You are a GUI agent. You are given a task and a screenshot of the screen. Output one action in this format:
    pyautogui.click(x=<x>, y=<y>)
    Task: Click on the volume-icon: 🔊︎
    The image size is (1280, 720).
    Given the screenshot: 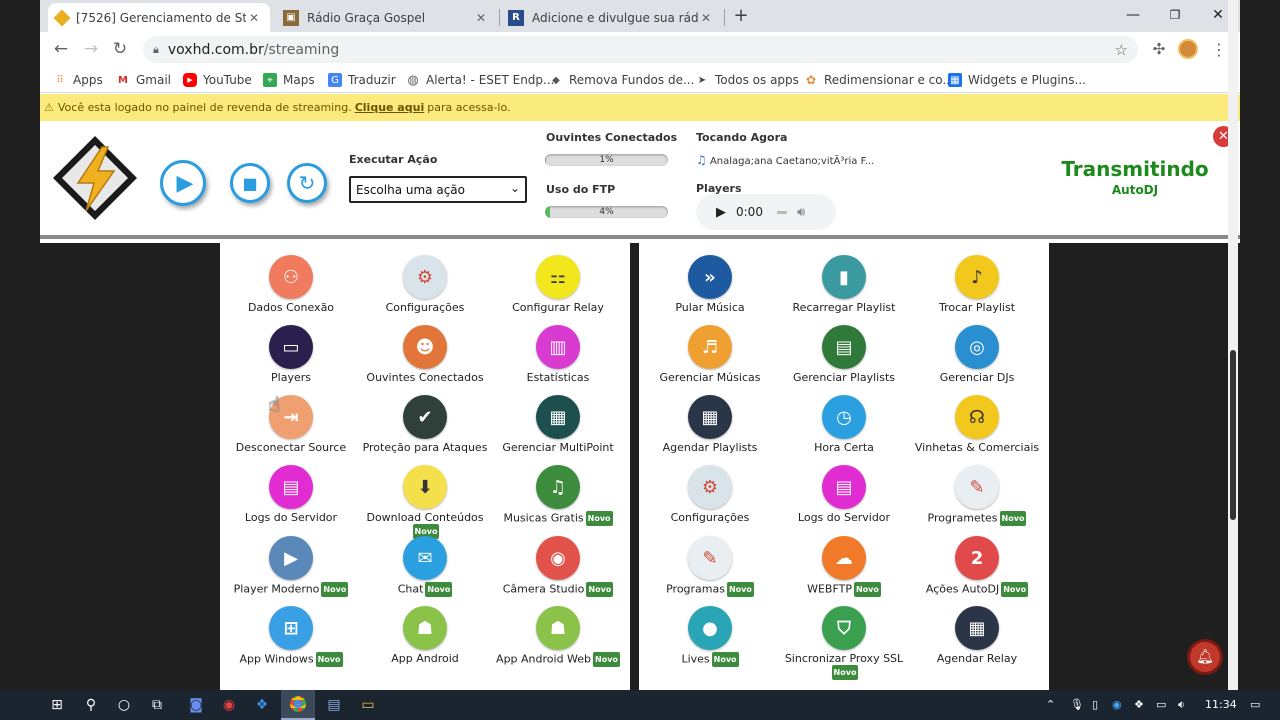 What is the action you would take?
    pyautogui.click(x=801, y=212)
    